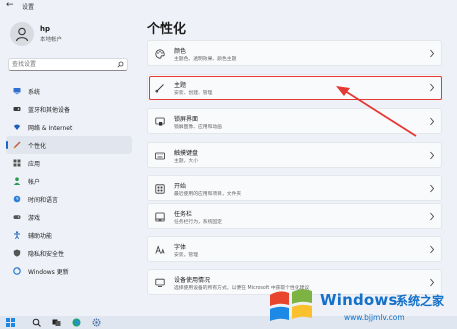 The width and height of the screenshot is (457, 329). I want to click on active-indicator, so click(7, 145).